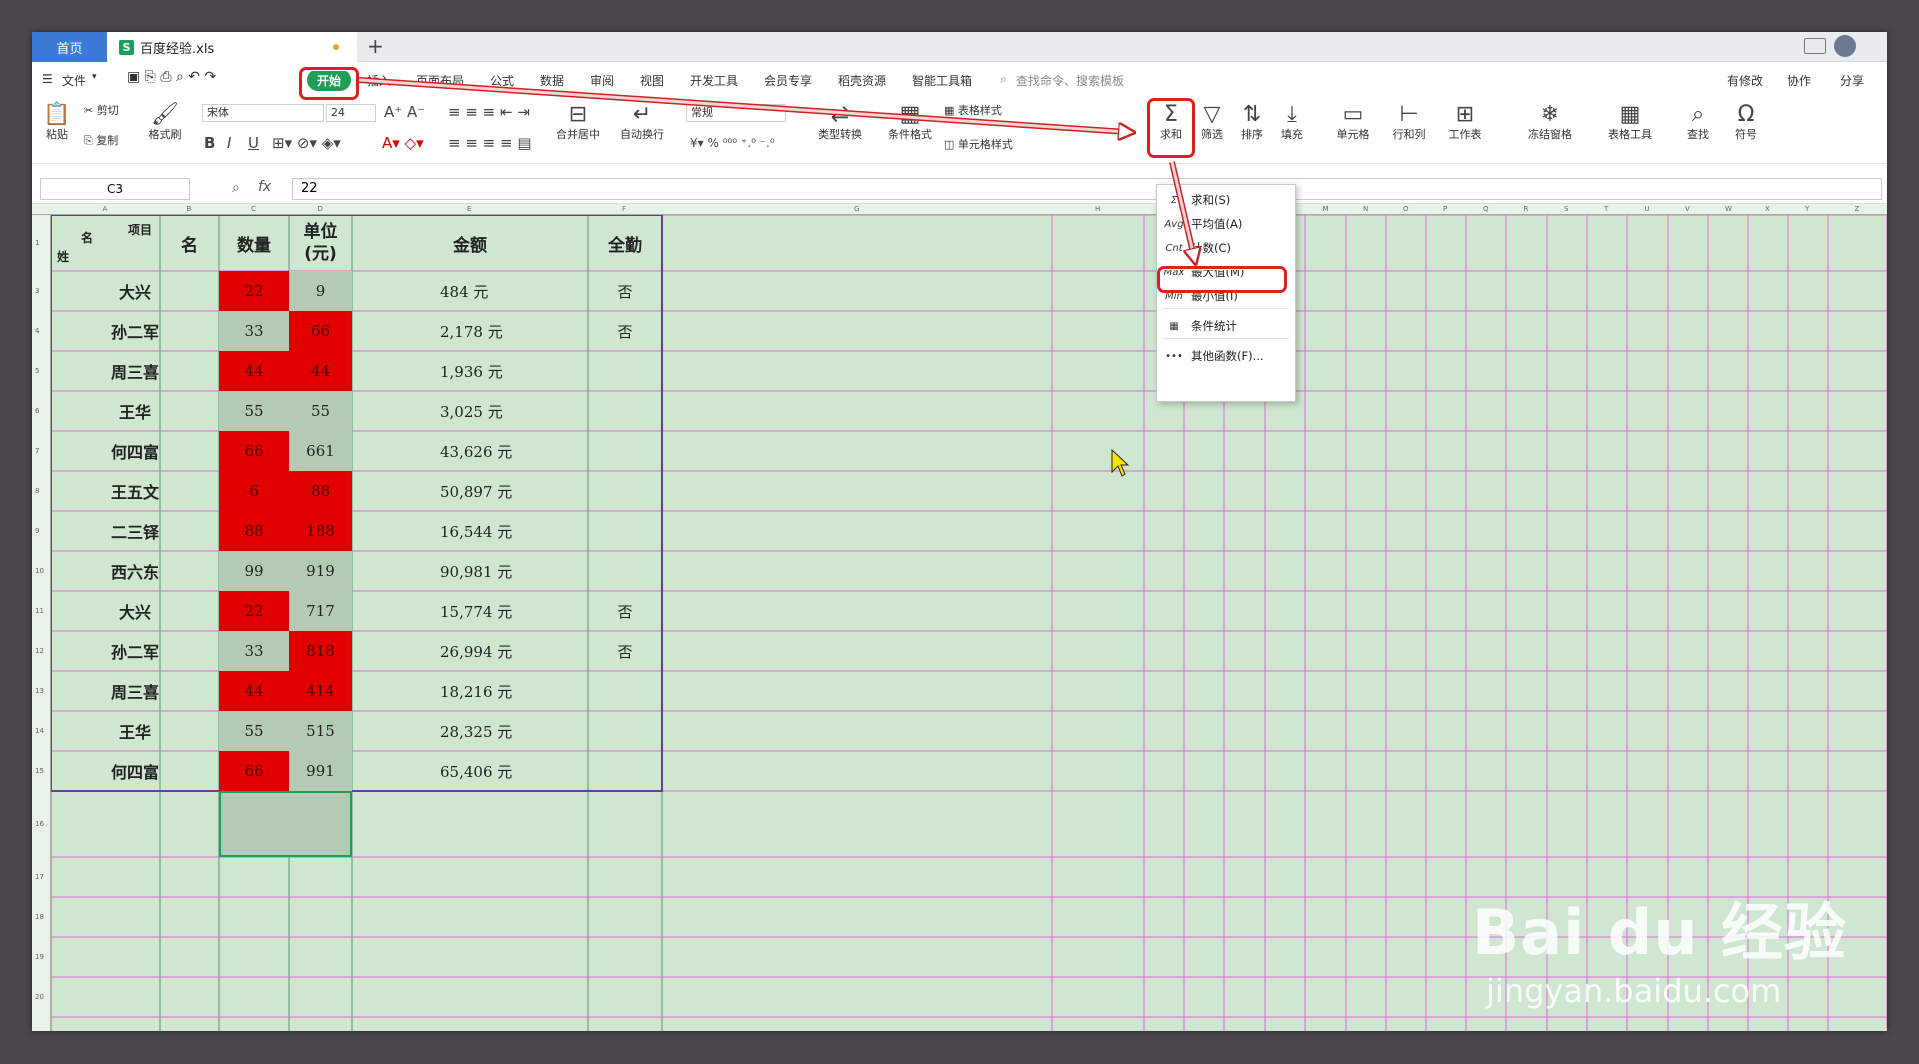  What do you see at coordinates (1660, 932) in the screenshot?
I see `watermark-brand: Bai du 经验` at bounding box center [1660, 932].